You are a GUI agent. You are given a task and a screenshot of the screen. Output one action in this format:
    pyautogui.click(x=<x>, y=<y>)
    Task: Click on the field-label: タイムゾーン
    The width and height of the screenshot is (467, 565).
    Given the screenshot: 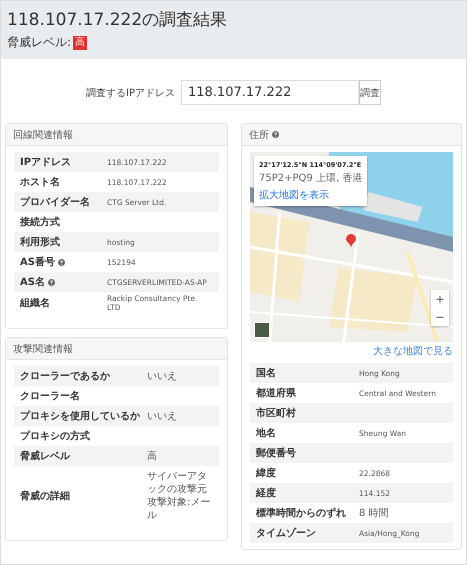 What is the action you would take?
    pyautogui.click(x=286, y=533)
    